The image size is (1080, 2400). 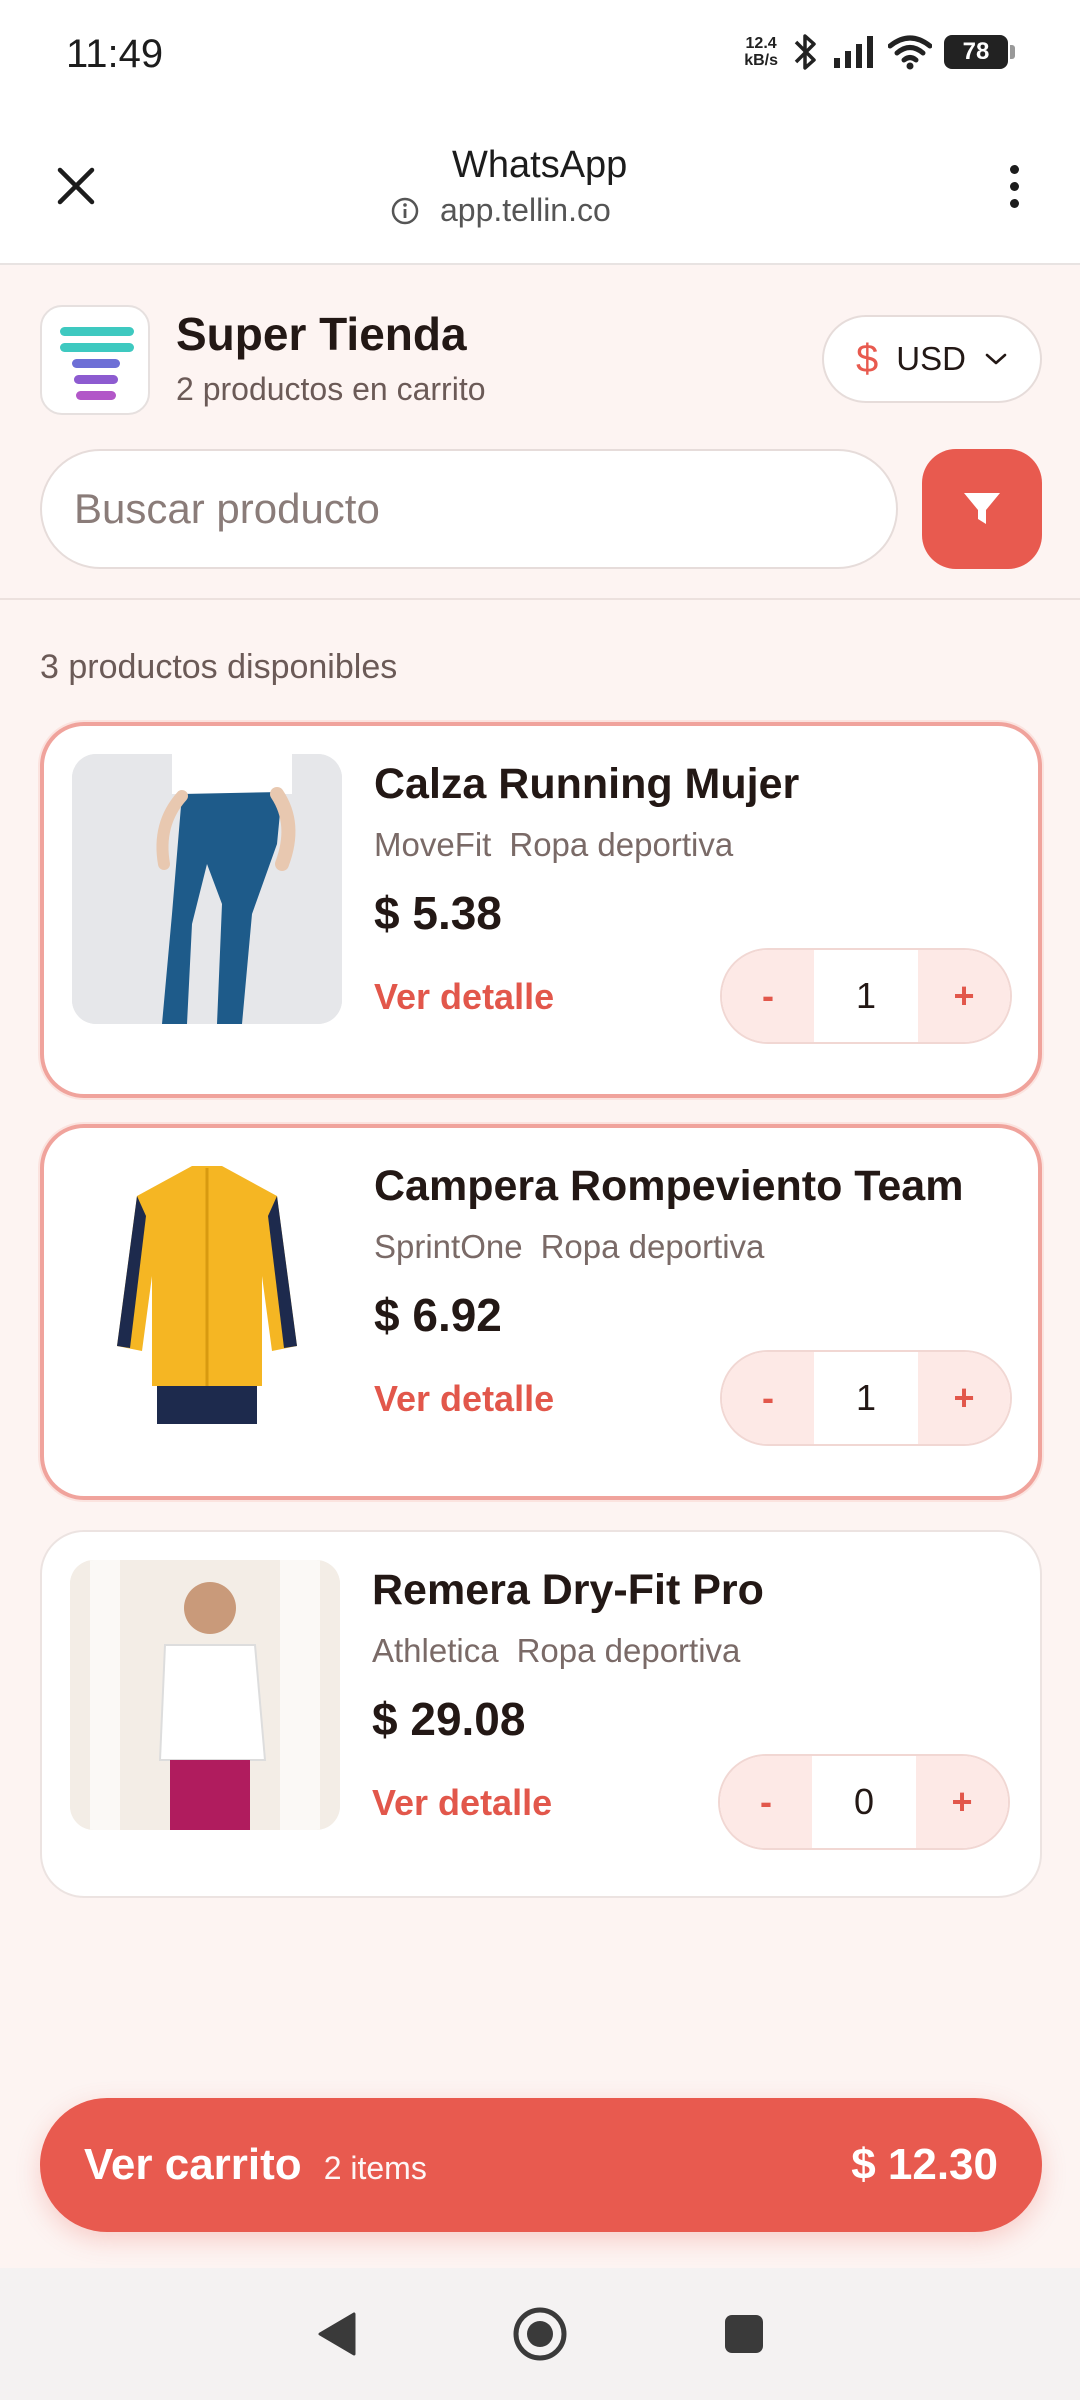 I want to click on battery-icon: 78, so click(x=979, y=52).